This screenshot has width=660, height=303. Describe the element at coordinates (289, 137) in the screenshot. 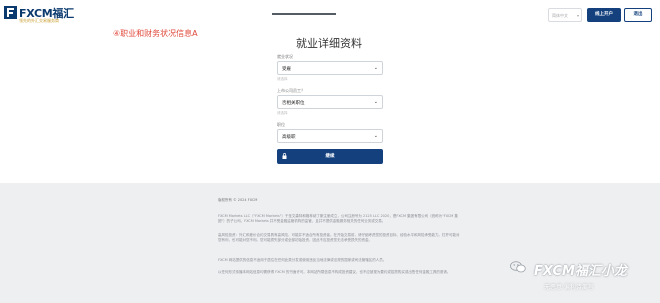

I see `position-value: 高级职` at that location.